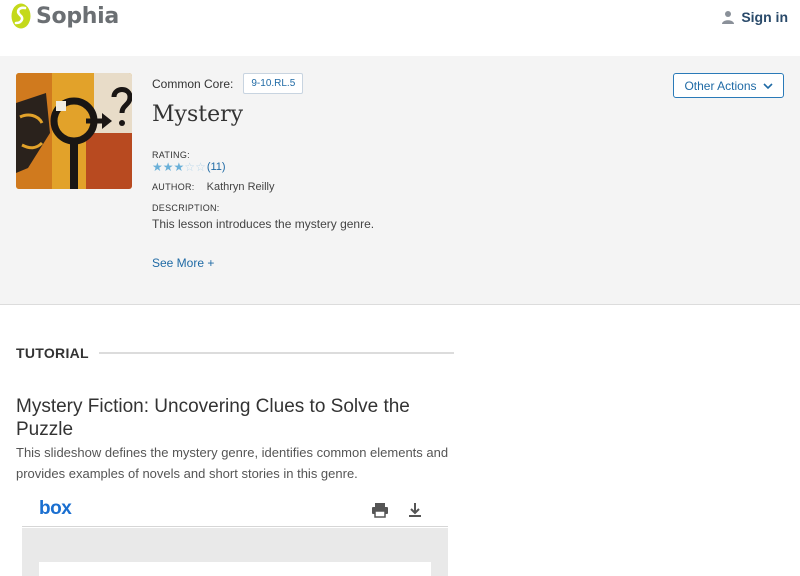 The height and width of the screenshot is (576, 800). Describe the element at coordinates (240, 187) in the screenshot. I see `author-name: Kathryn Reilly` at that location.